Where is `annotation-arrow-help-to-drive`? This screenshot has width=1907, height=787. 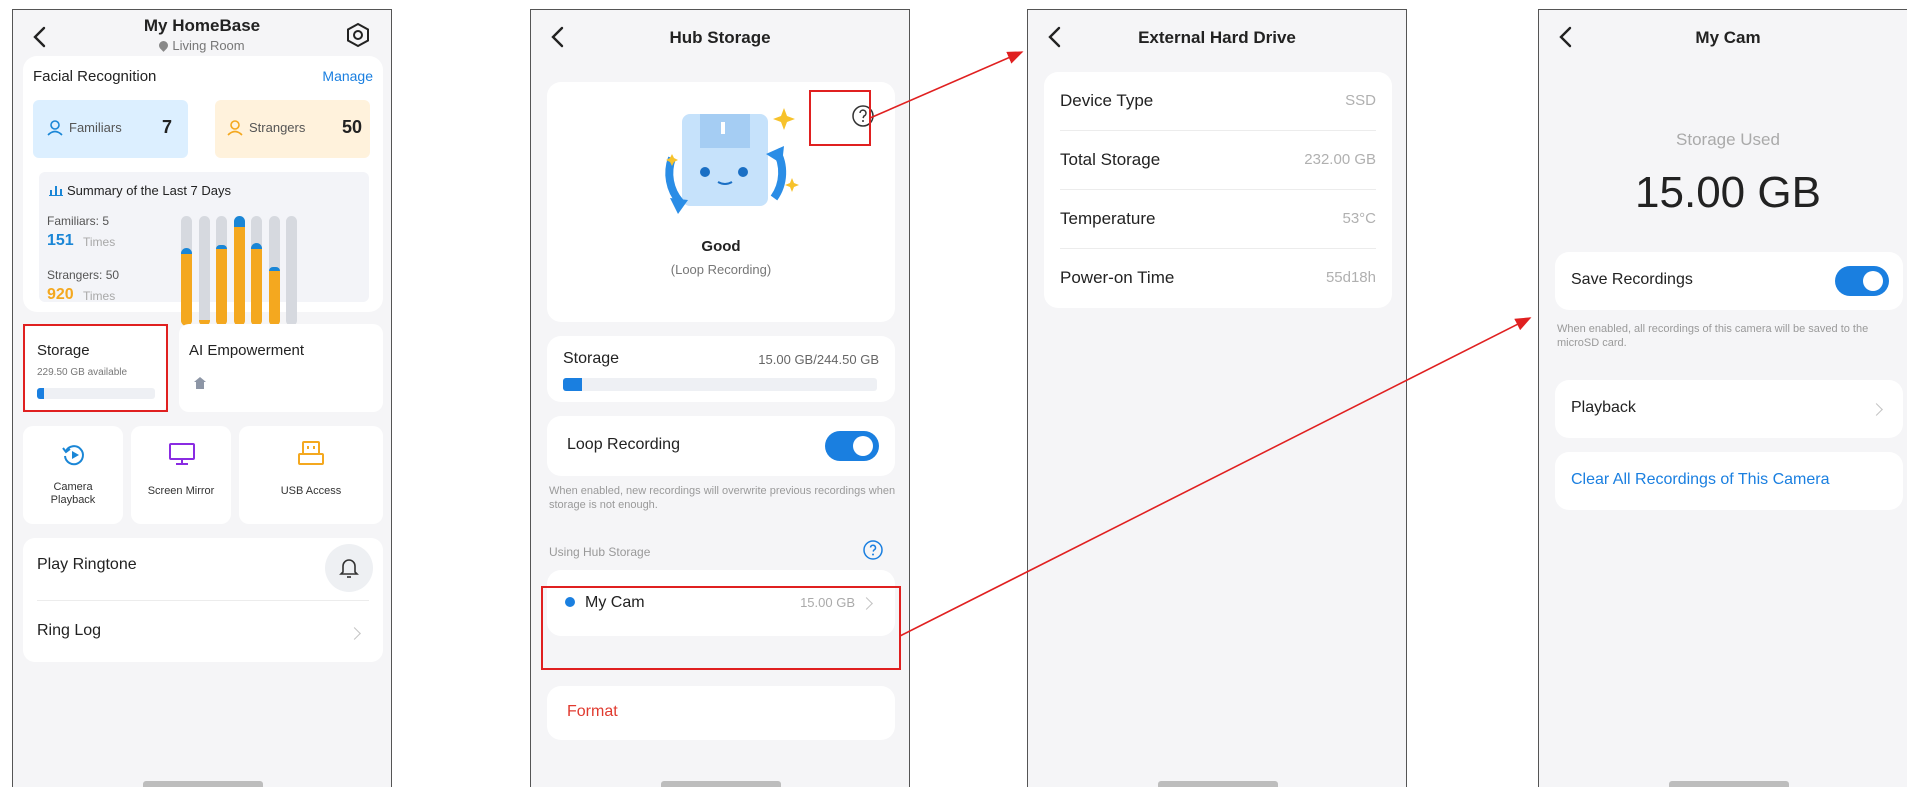
annotation-arrow-help-to-drive is located at coordinates (946, 85).